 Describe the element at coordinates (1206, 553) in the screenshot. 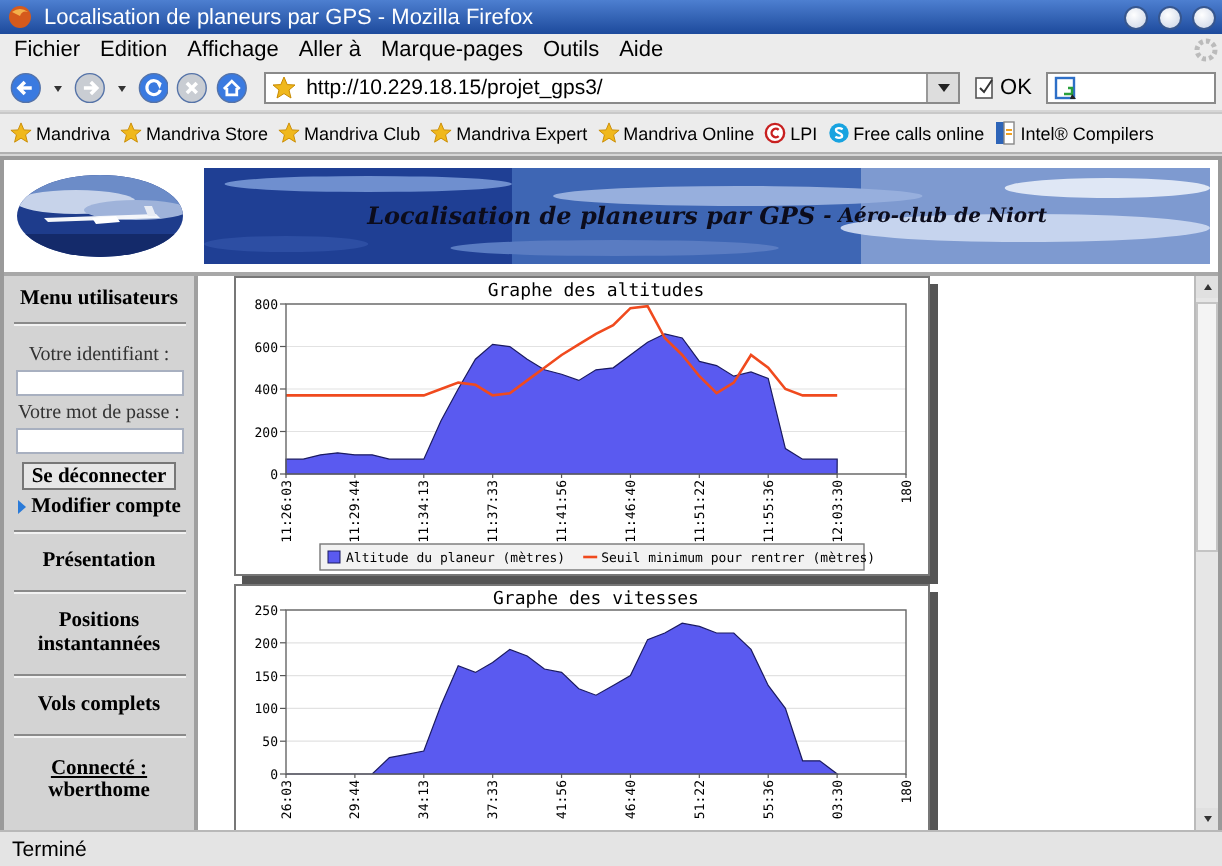

I see `scrollbar` at that location.